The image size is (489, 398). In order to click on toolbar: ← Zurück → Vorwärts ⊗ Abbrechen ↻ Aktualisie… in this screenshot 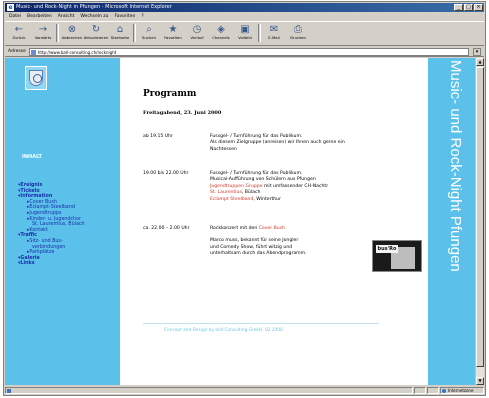, I will do `click(244, 33)`.